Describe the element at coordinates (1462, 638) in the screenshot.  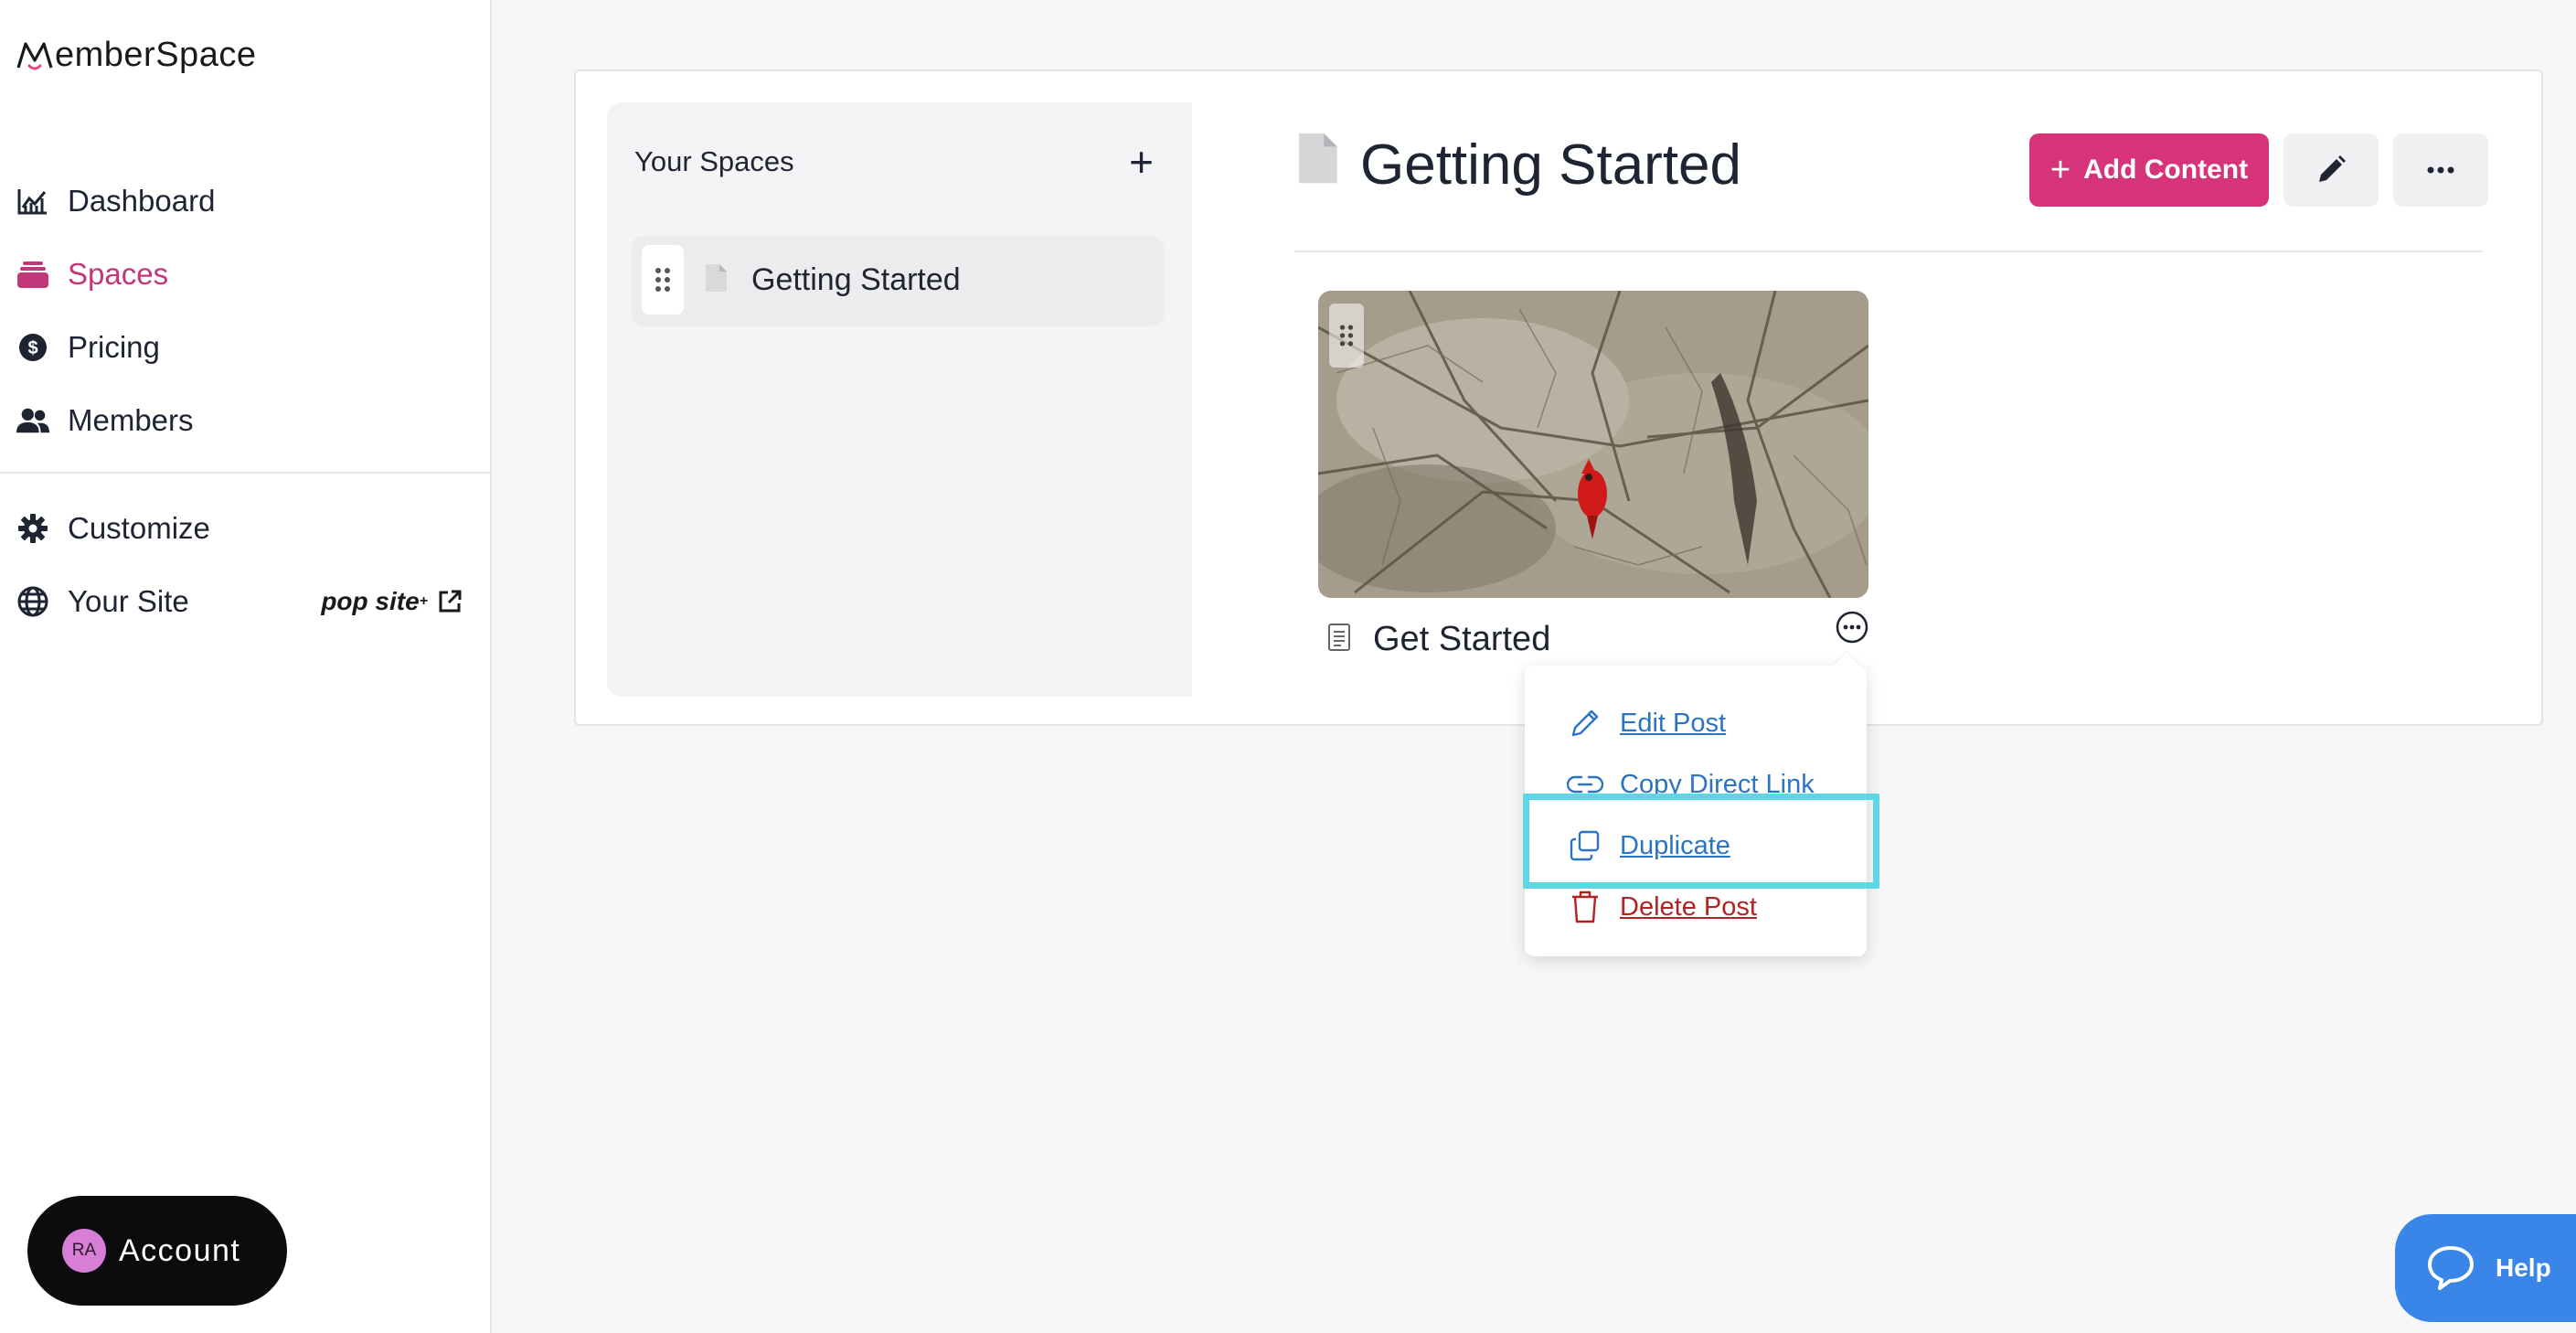
I see `post-title: Get Started` at that location.